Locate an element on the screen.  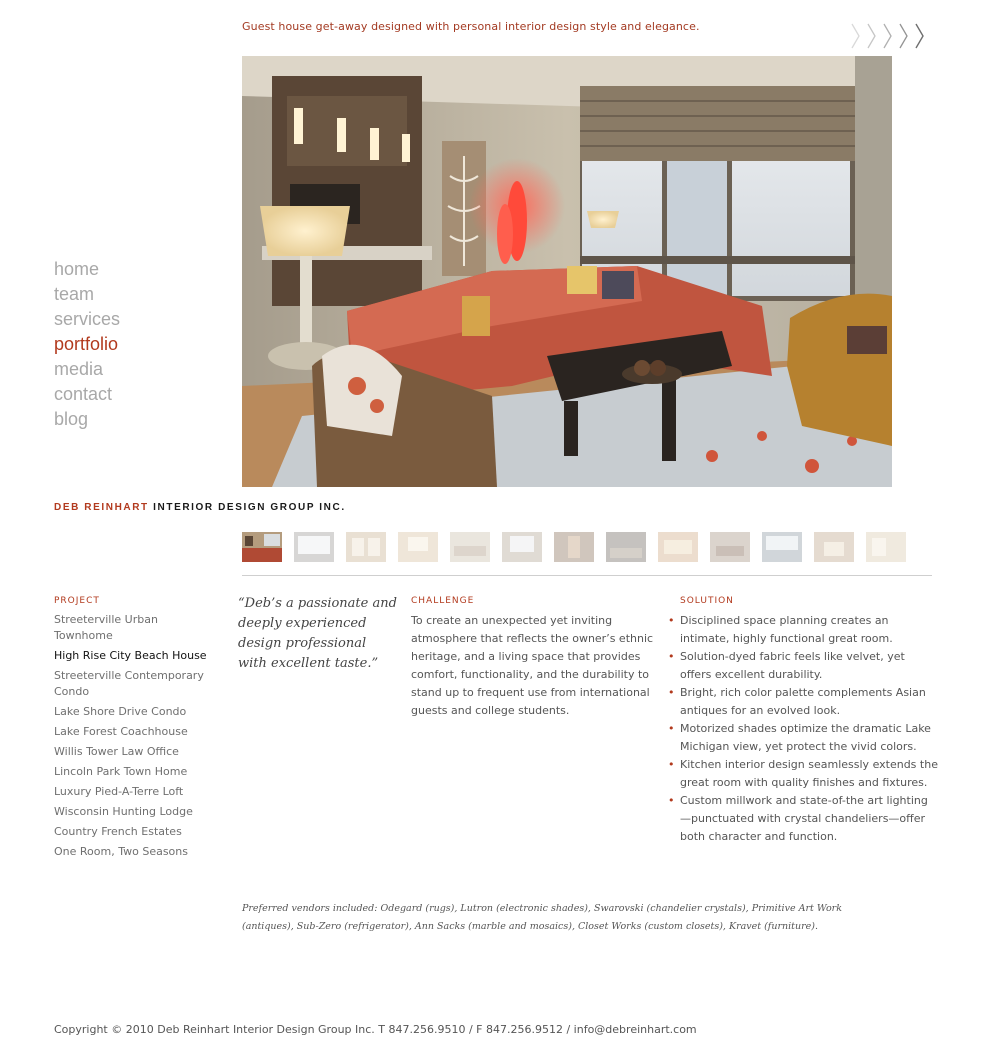
project-item: Wisconsin Hunting Lodge is located at coordinates (134, 812).